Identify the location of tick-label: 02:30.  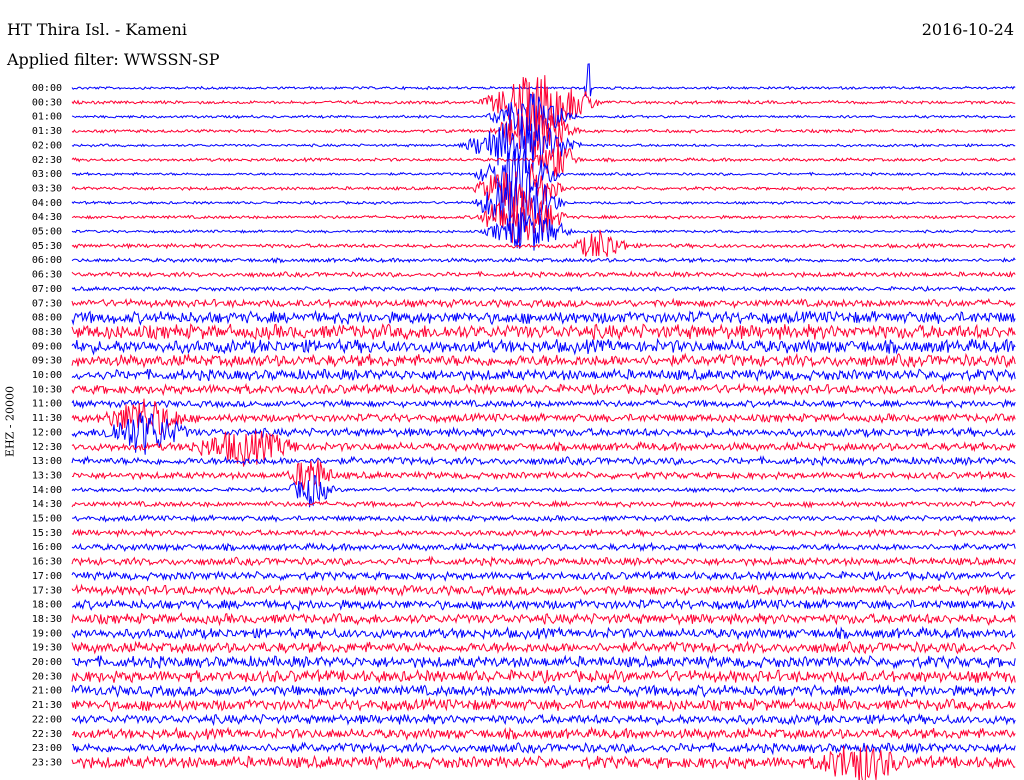
(47, 160).